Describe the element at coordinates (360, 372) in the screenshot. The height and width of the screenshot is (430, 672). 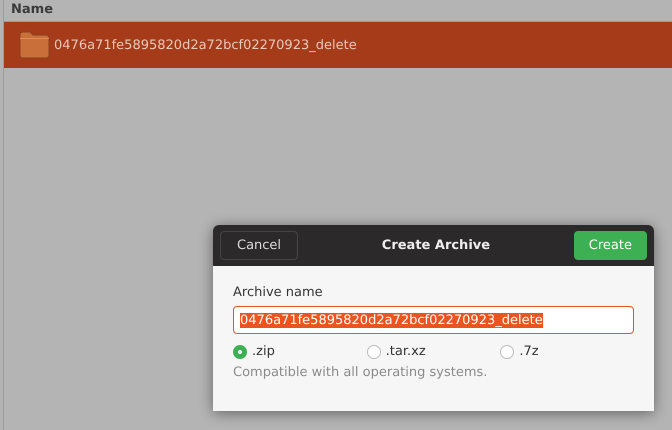
I see `format-description: Compatible with all operating systems.` at that location.